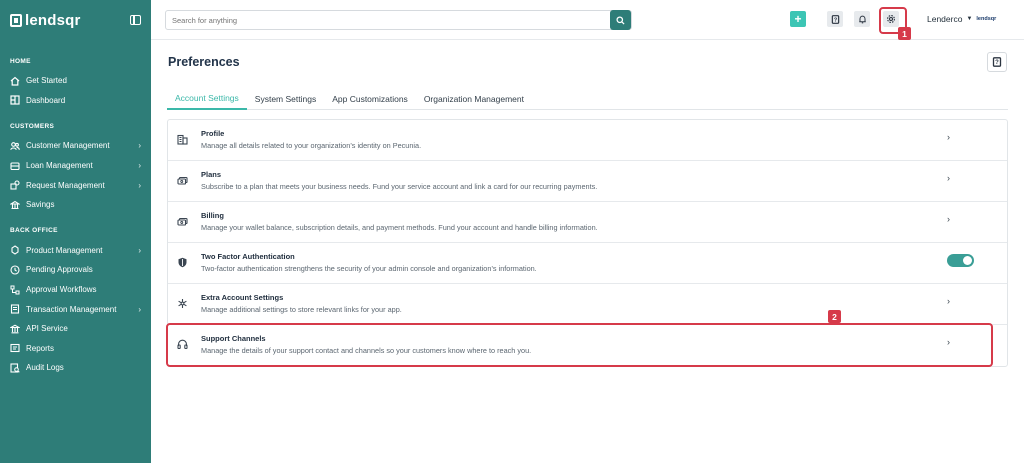 Image resolution: width=1024 pixels, height=463 pixels. I want to click on two-factor-toggle, so click(960, 260).